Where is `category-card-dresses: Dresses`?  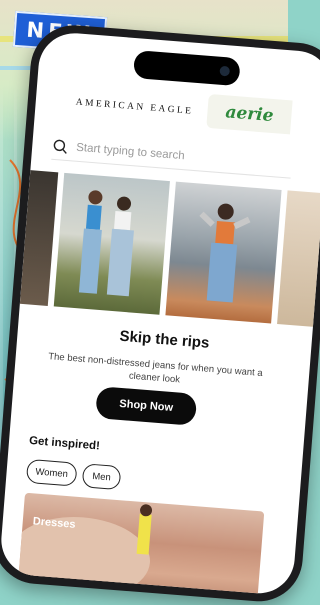
category-card-dresses: Dresses is located at coordinates (141, 544).